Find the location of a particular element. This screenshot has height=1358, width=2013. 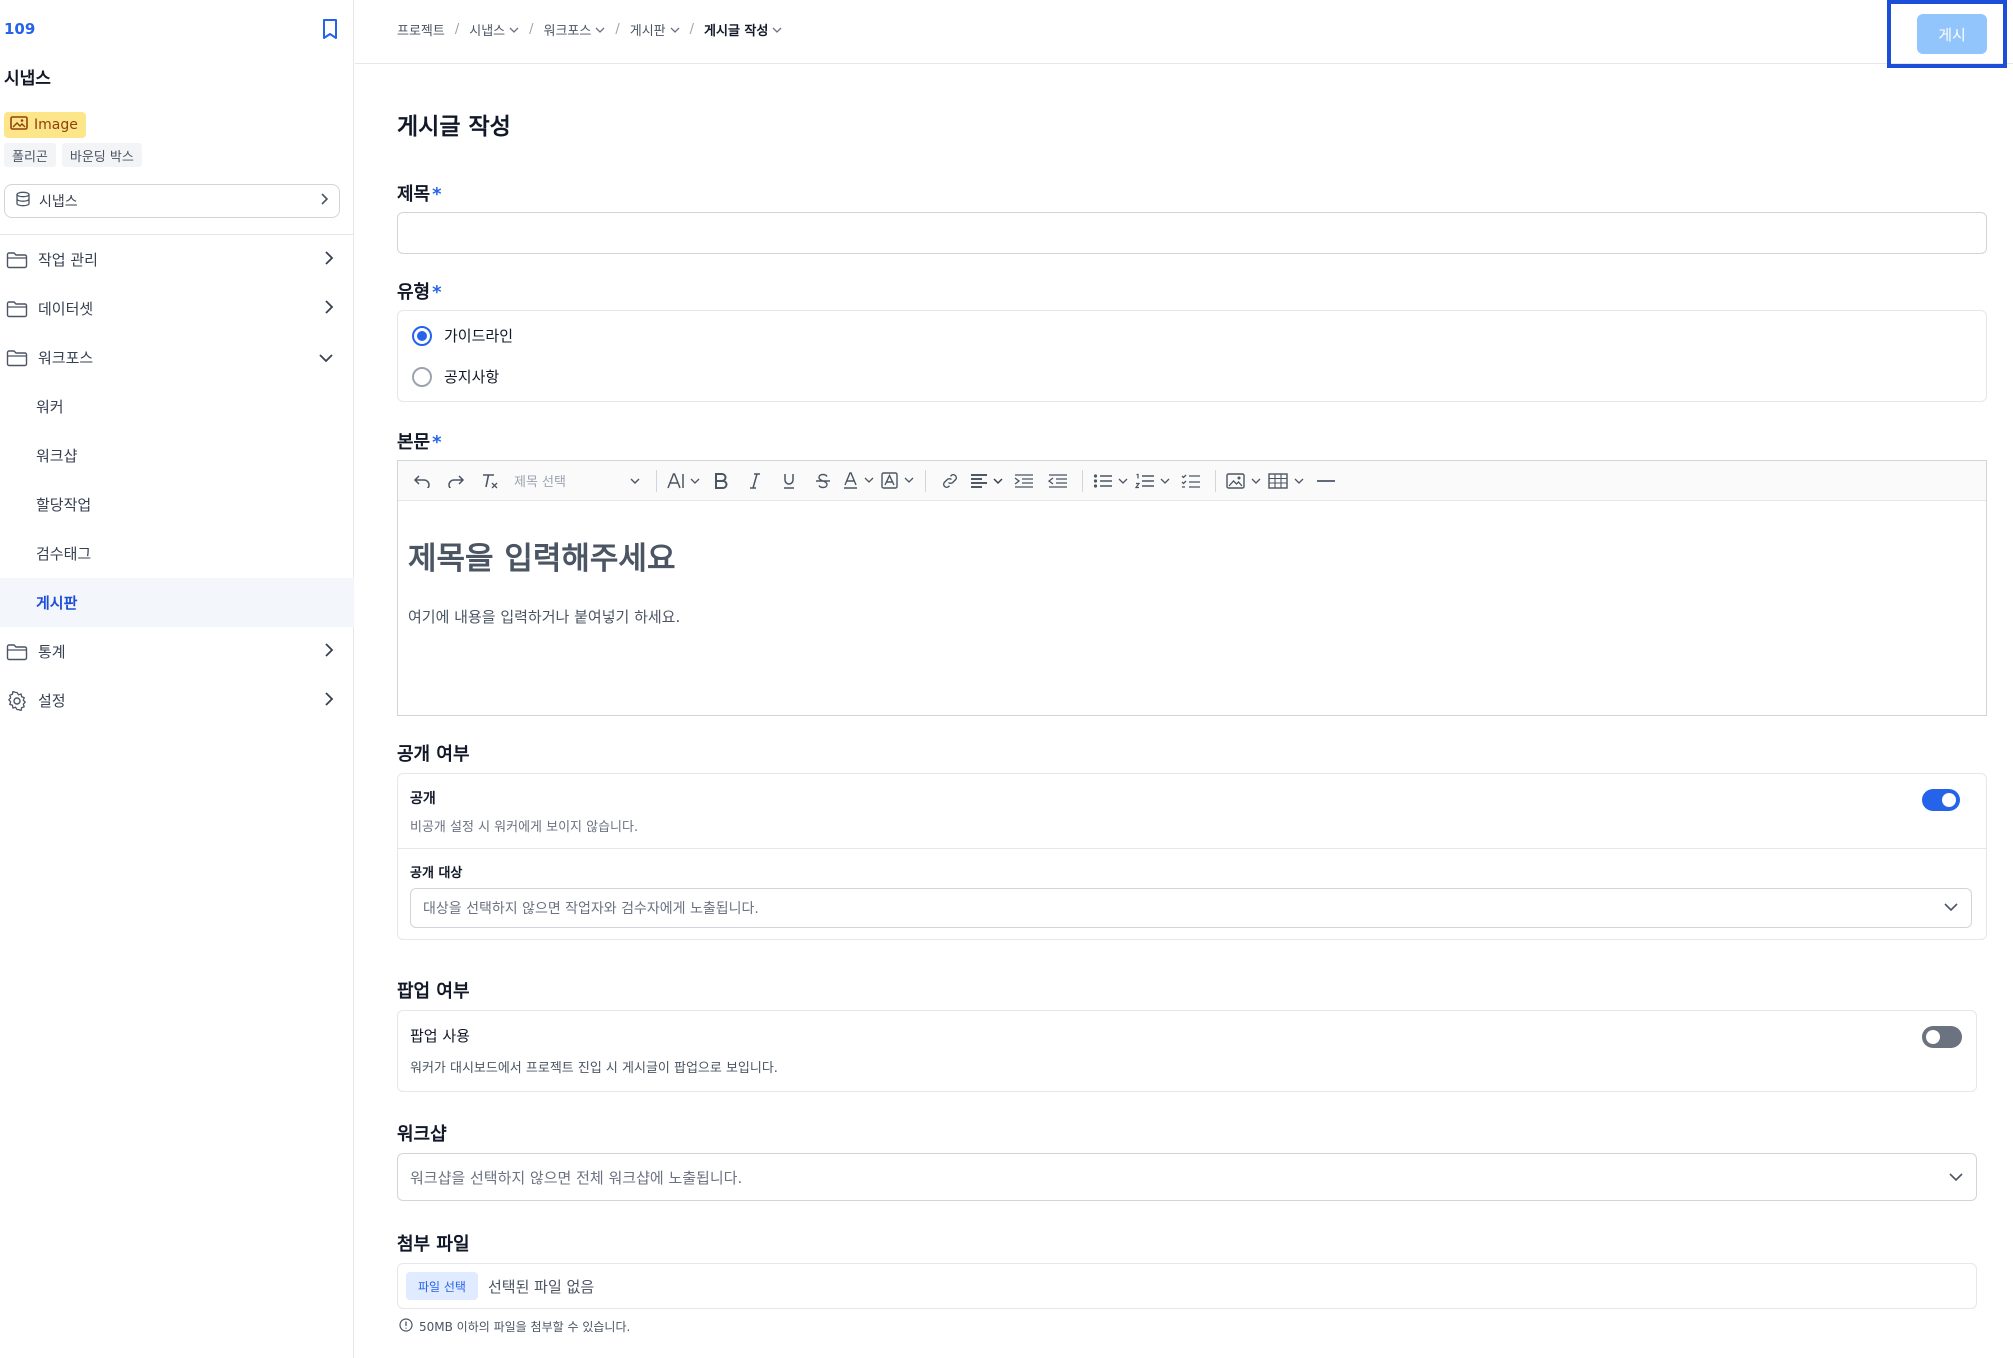

radio-button is located at coordinates (422, 376).